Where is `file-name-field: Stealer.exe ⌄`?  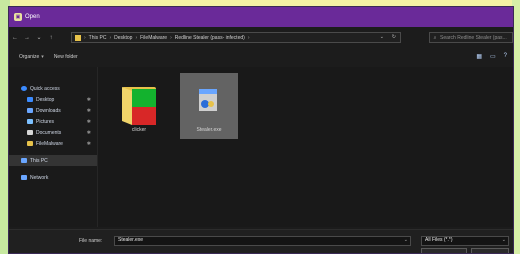
file-name-field: Stealer.exe ⌄ is located at coordinates (262, 241).